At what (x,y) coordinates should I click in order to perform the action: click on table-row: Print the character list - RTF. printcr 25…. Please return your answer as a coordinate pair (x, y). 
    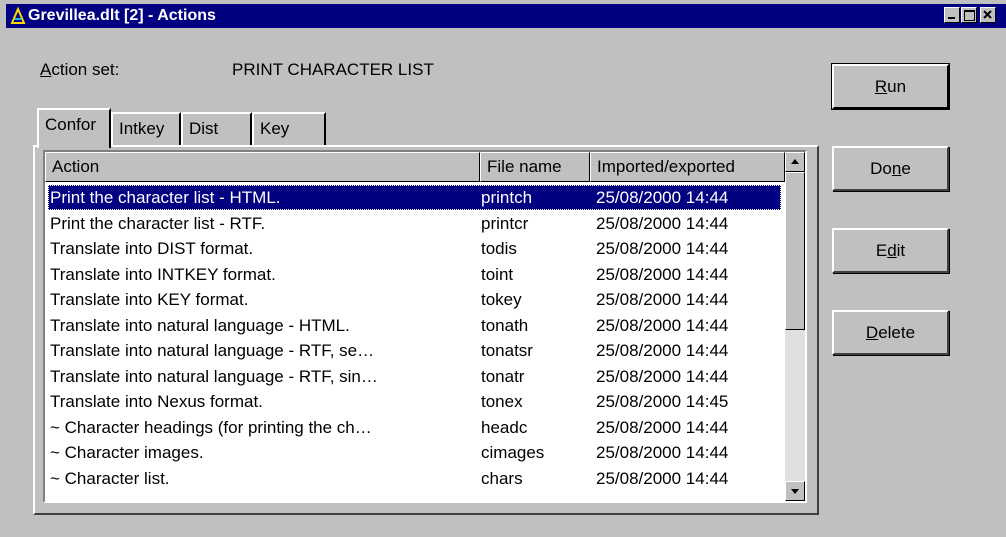
    Looking at the image, I should click on (414, 223).